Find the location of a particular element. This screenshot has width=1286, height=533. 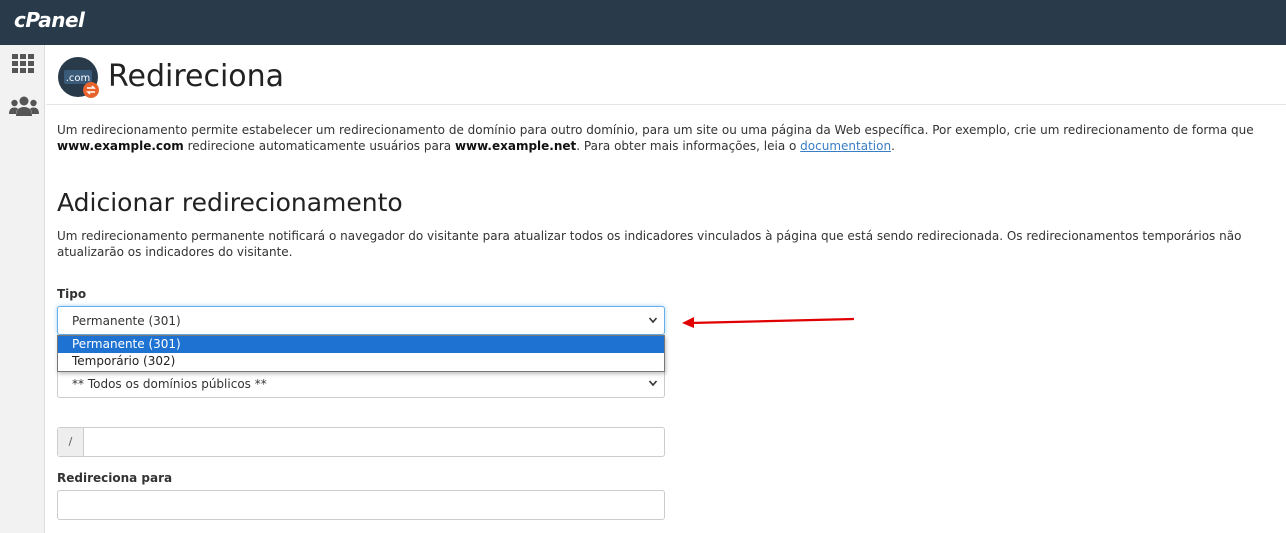

page-title: Redireciona is located at coordinates (196, 76).